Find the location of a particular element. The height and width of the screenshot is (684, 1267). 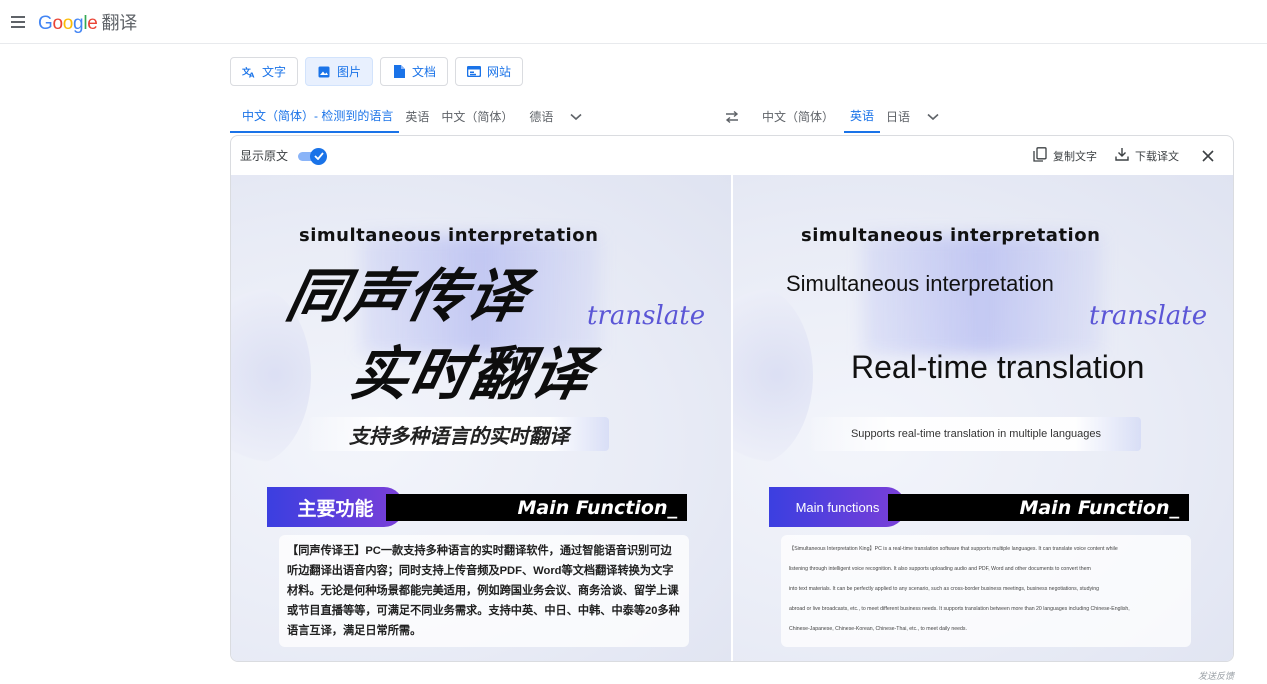

target-lang-chinese: 中文（简体） is located at coordinates (798, 116).